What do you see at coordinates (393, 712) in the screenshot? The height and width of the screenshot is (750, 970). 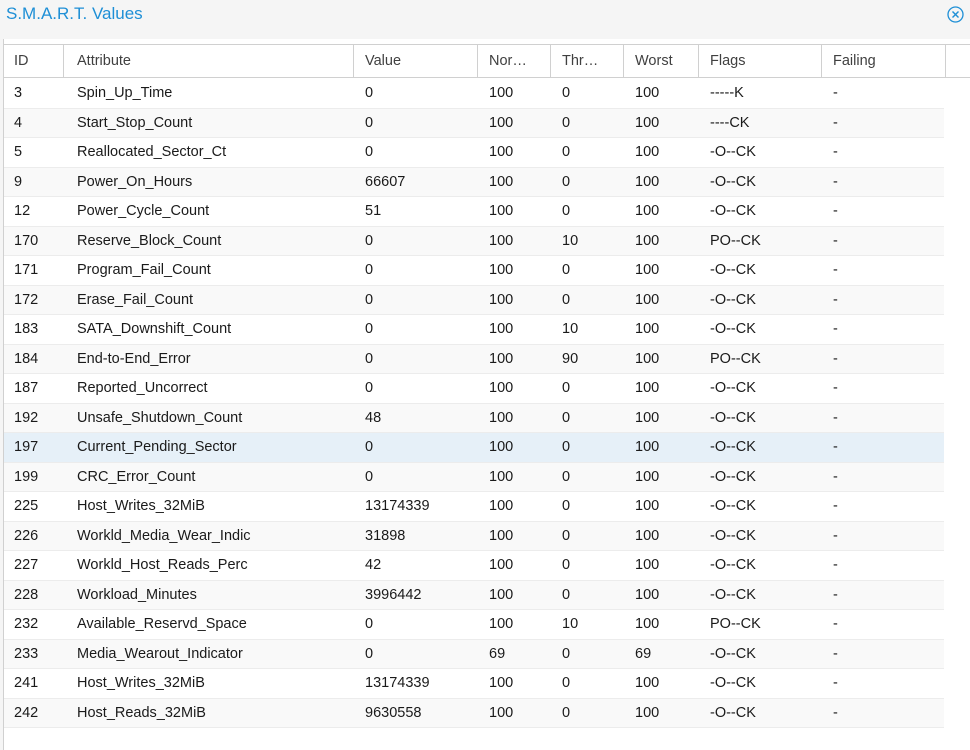 I see `cell-value: 9630558` at bounding box center [393, 712].